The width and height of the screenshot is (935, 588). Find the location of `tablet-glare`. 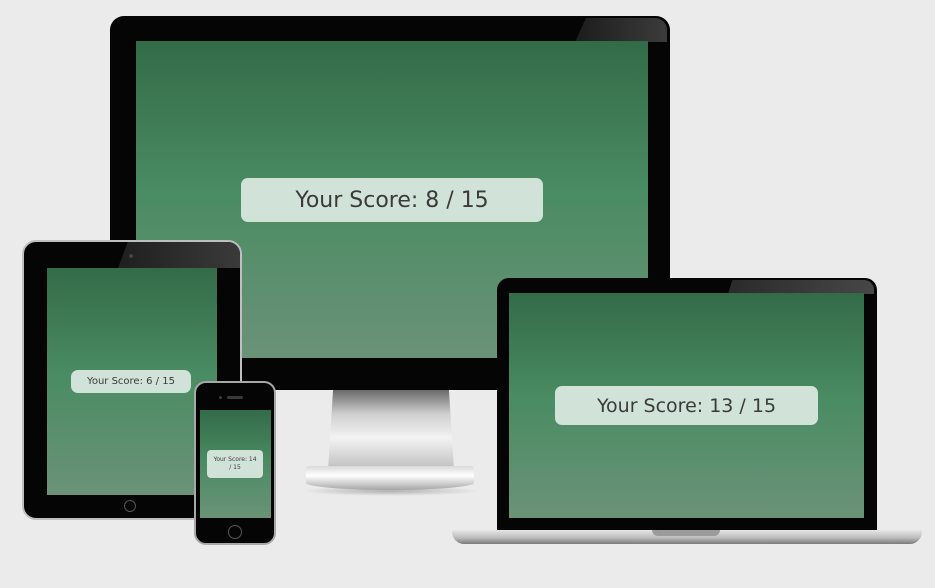

tablet-glare is located at coordinates (179, 255).